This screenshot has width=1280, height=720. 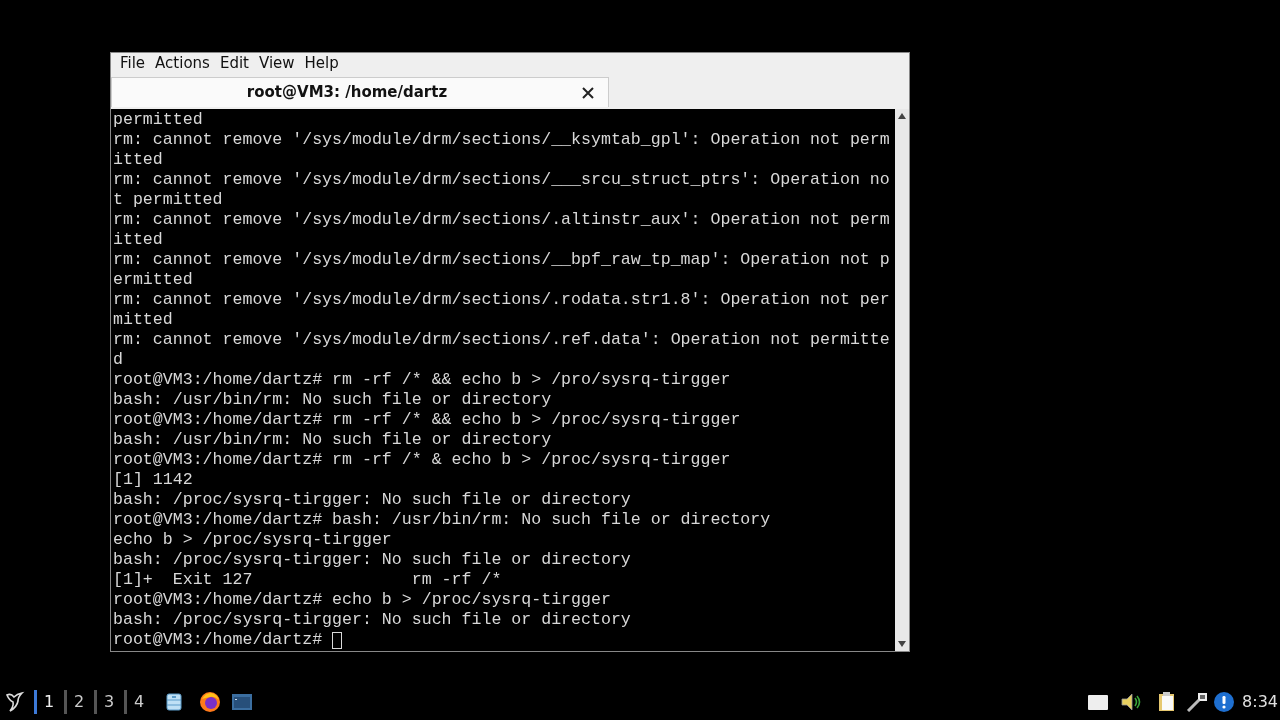 I want to click on alert-icon, so click(x=1224, y=702).